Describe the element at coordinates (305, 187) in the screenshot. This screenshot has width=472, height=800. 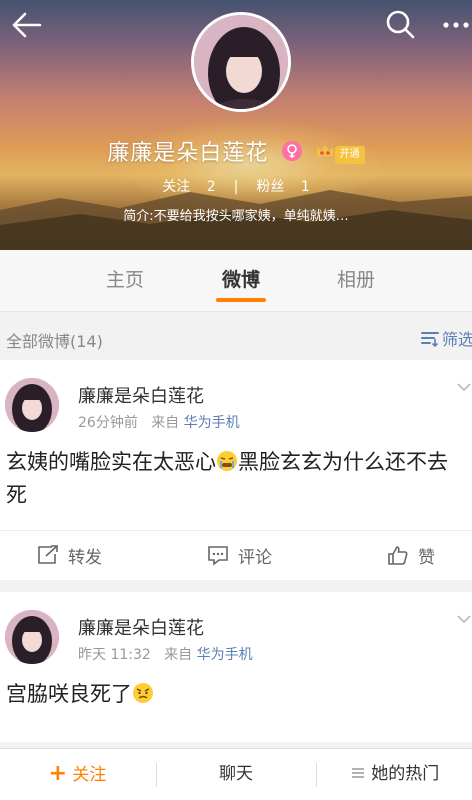
I see `followers-count: 1` at that location.